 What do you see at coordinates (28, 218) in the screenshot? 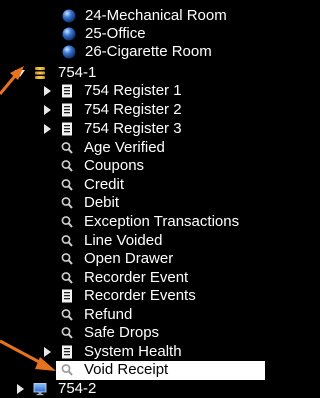
I see `callout-arrows` at bounding box center [28, 218].